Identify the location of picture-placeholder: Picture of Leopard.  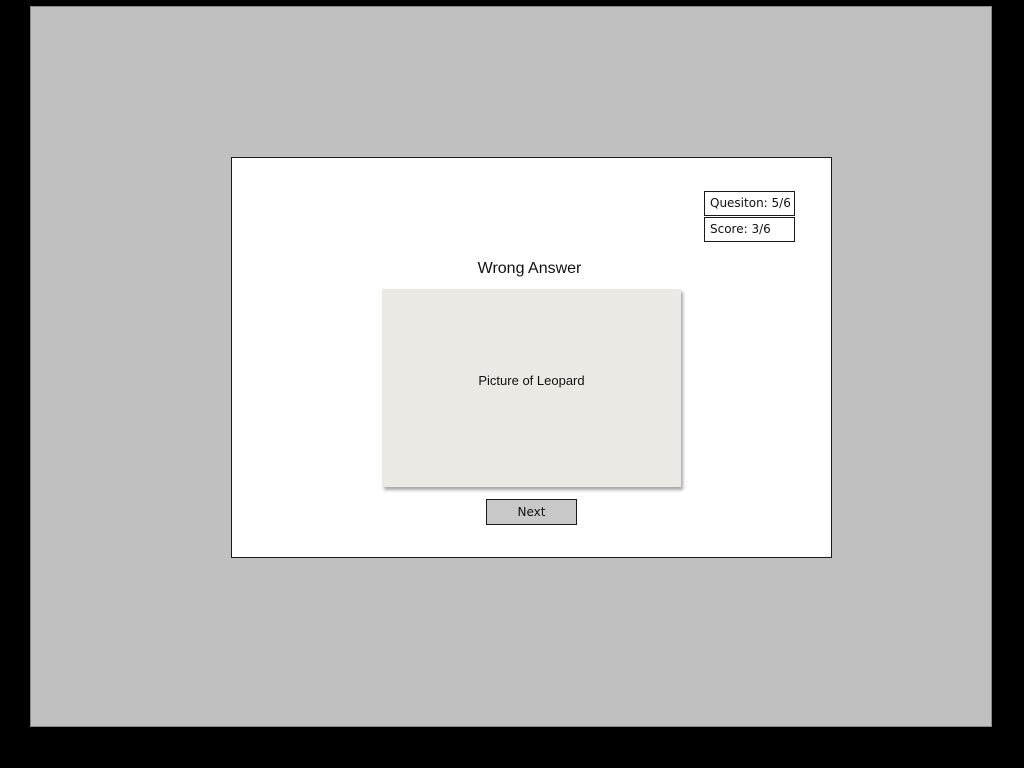
(531, 388).